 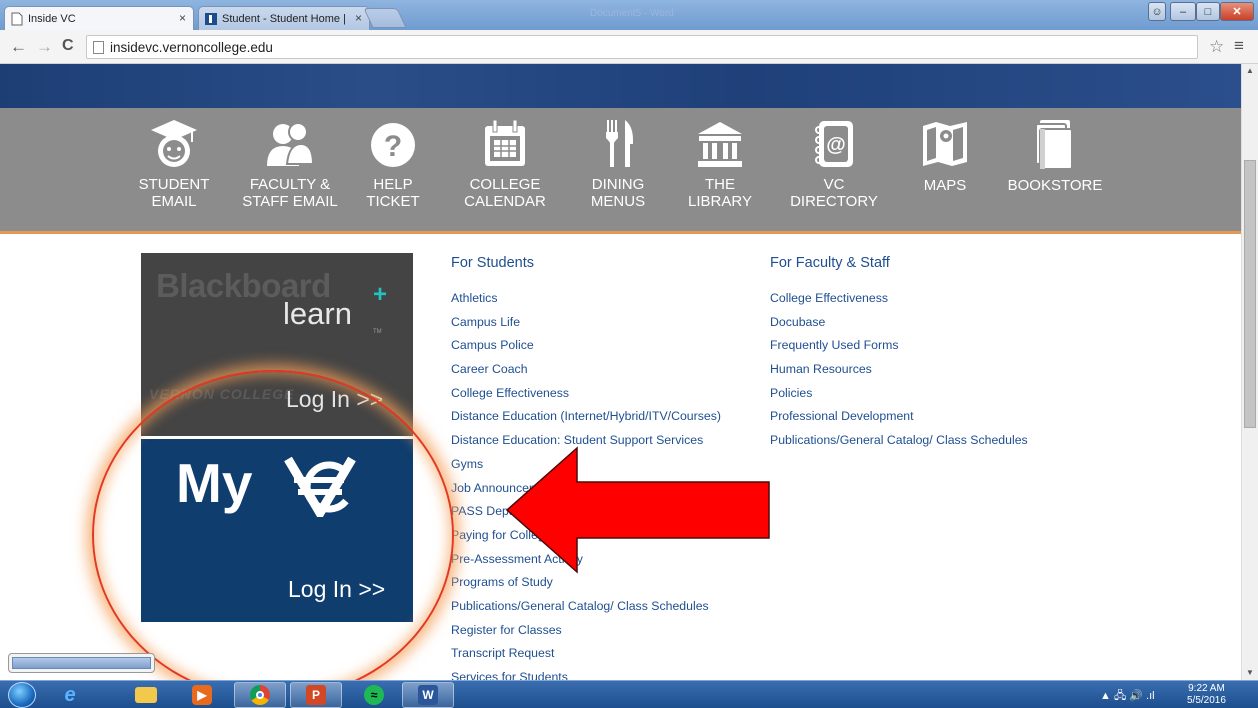 I want to click on forward-button: →, so click(x=44, y=47).